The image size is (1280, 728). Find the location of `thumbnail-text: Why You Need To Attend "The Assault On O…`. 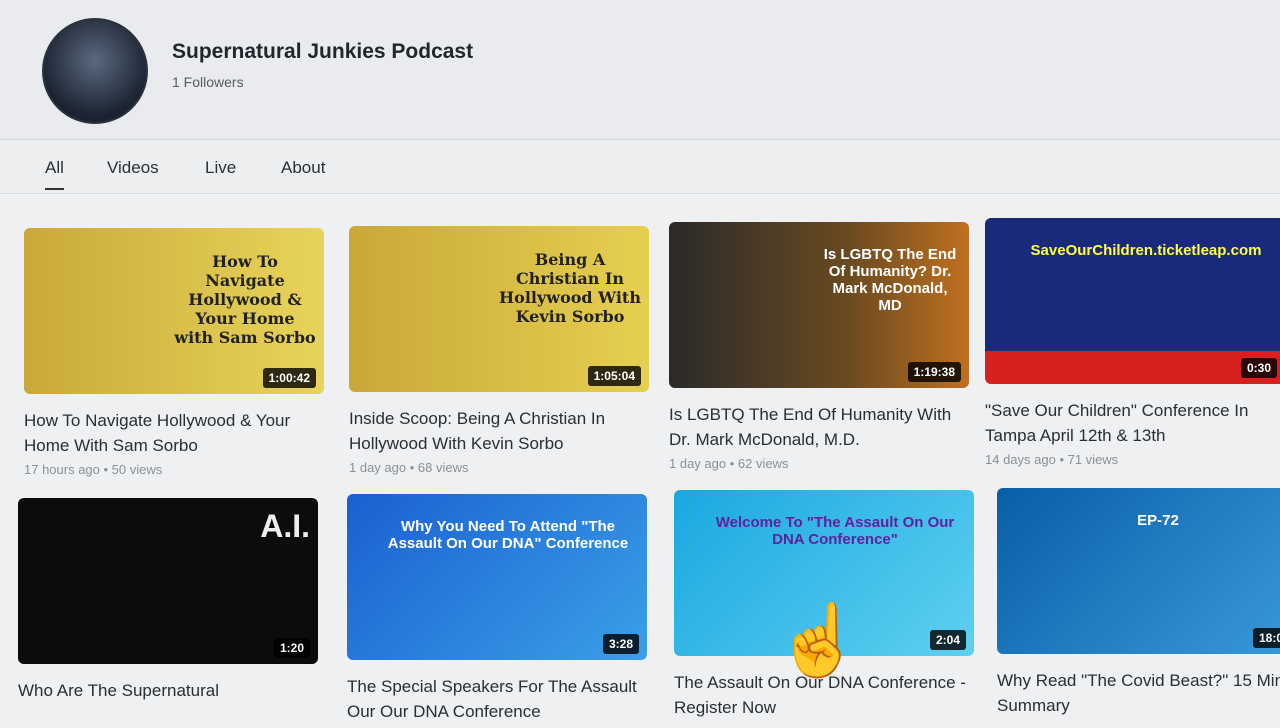

thumbnail-text: Why You Need To Attend "The Assault On O… is located at coordinates (508, 535).